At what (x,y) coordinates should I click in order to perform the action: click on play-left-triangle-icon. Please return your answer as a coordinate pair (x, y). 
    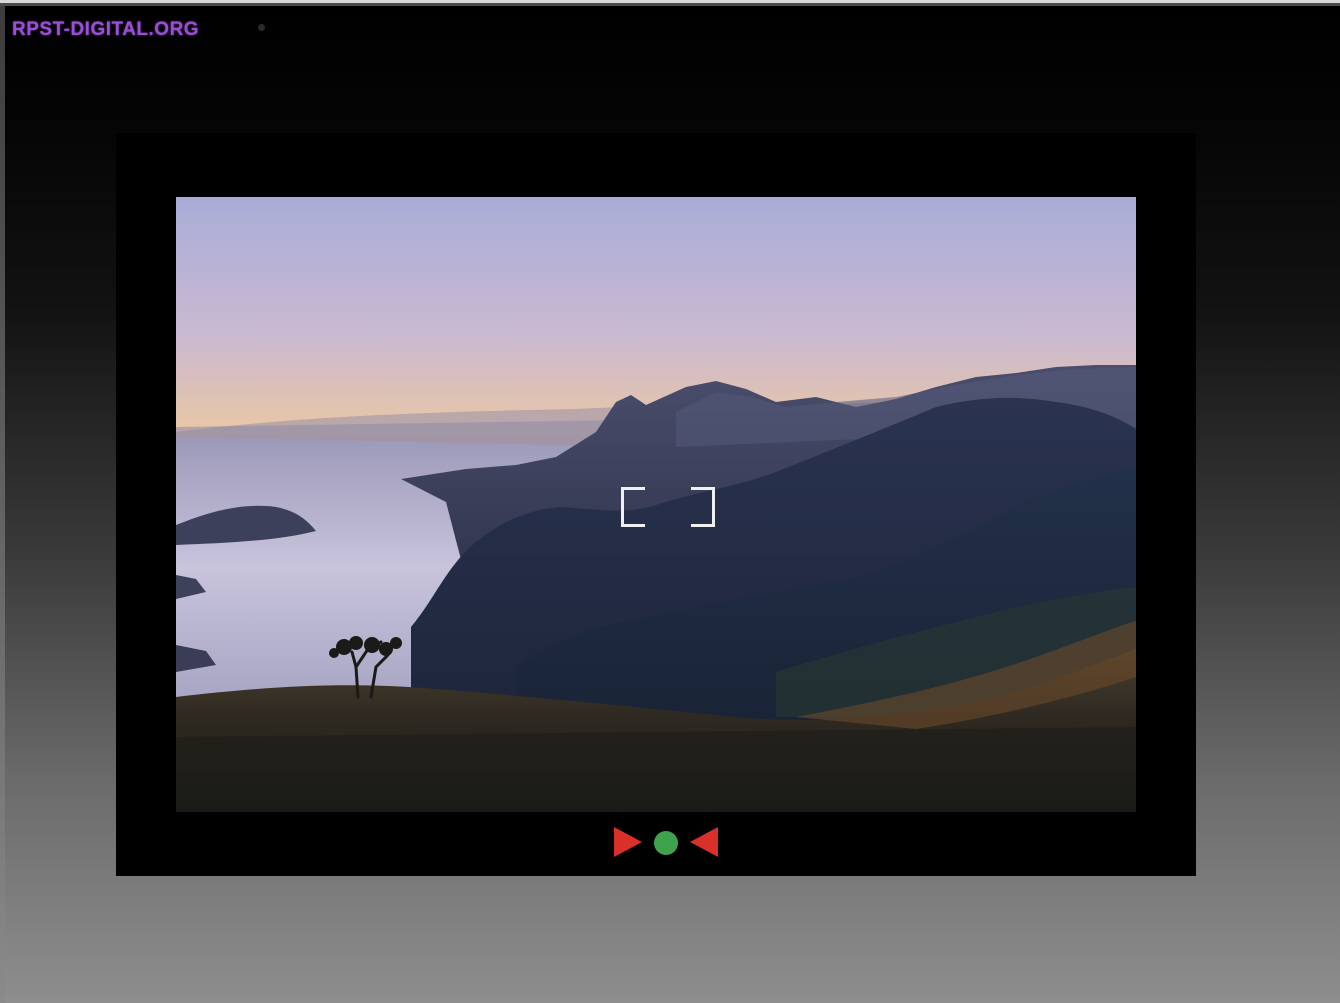
    Looking at the image, I should click on (704, 842).